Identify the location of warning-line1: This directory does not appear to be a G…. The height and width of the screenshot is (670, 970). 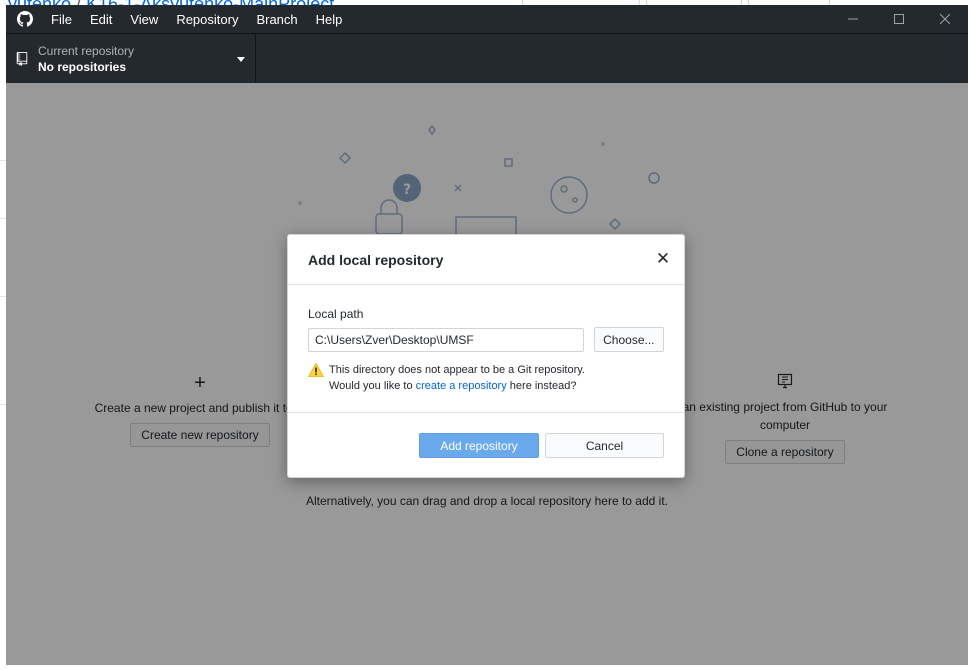
(457, 370).